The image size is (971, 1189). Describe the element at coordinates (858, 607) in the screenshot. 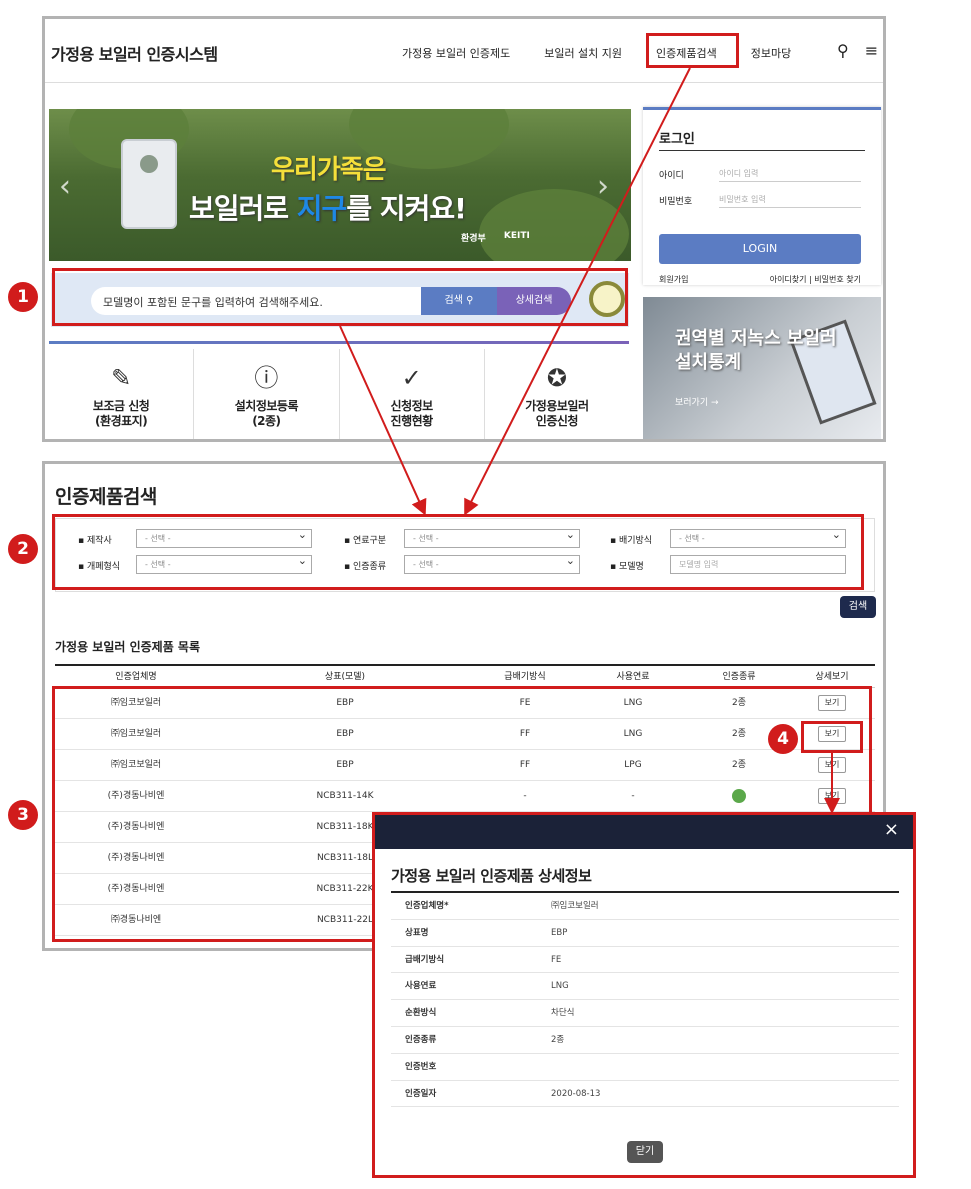

I see `filter-search-button: 검색` at that location.